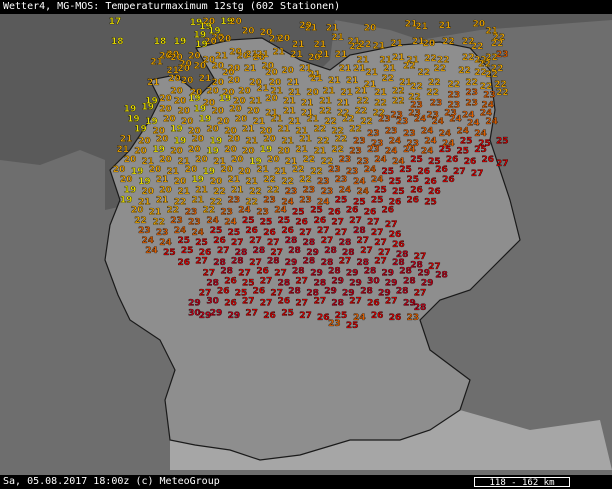  I want to click on station-temperature: 17, so click(115, 22).